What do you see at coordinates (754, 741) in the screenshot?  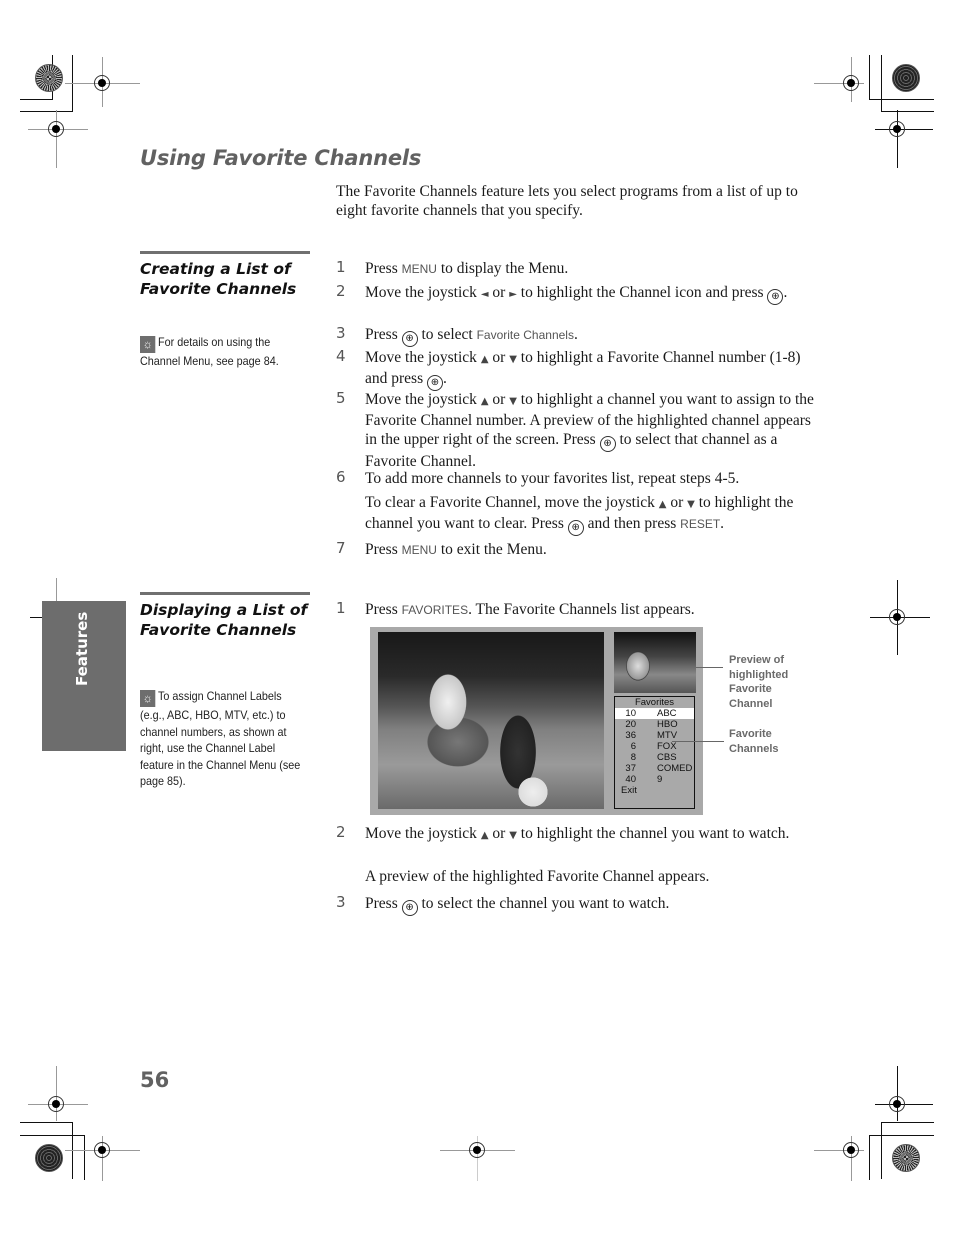 I see `callout-favorites: Favorite Channels` at bounding box center [754, 741].